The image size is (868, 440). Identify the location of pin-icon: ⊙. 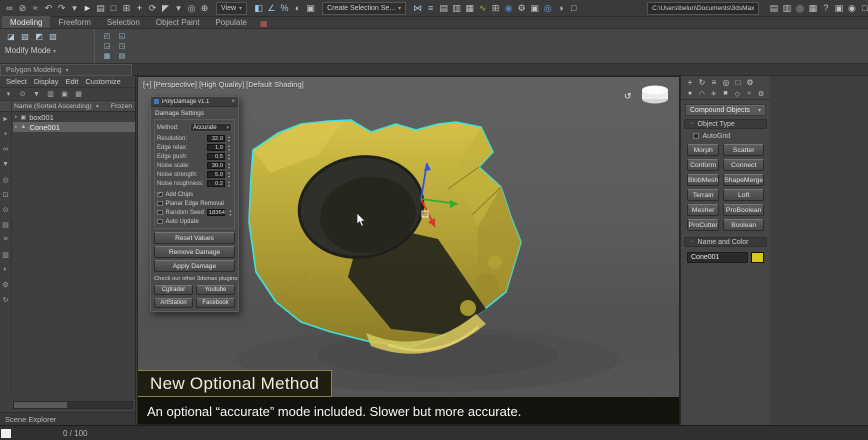
(6, 209).